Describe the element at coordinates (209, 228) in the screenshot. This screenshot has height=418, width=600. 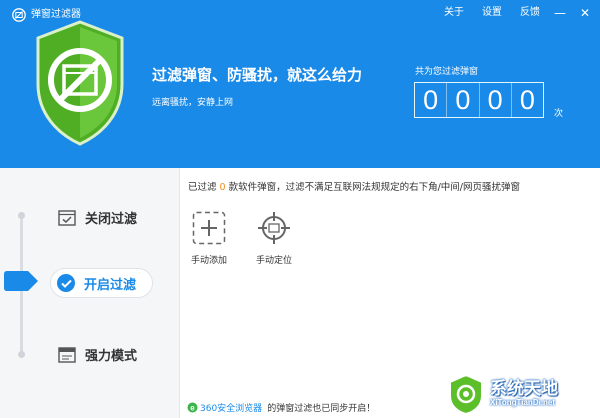
I see `plus-in-dashed-box-icon` at that location.